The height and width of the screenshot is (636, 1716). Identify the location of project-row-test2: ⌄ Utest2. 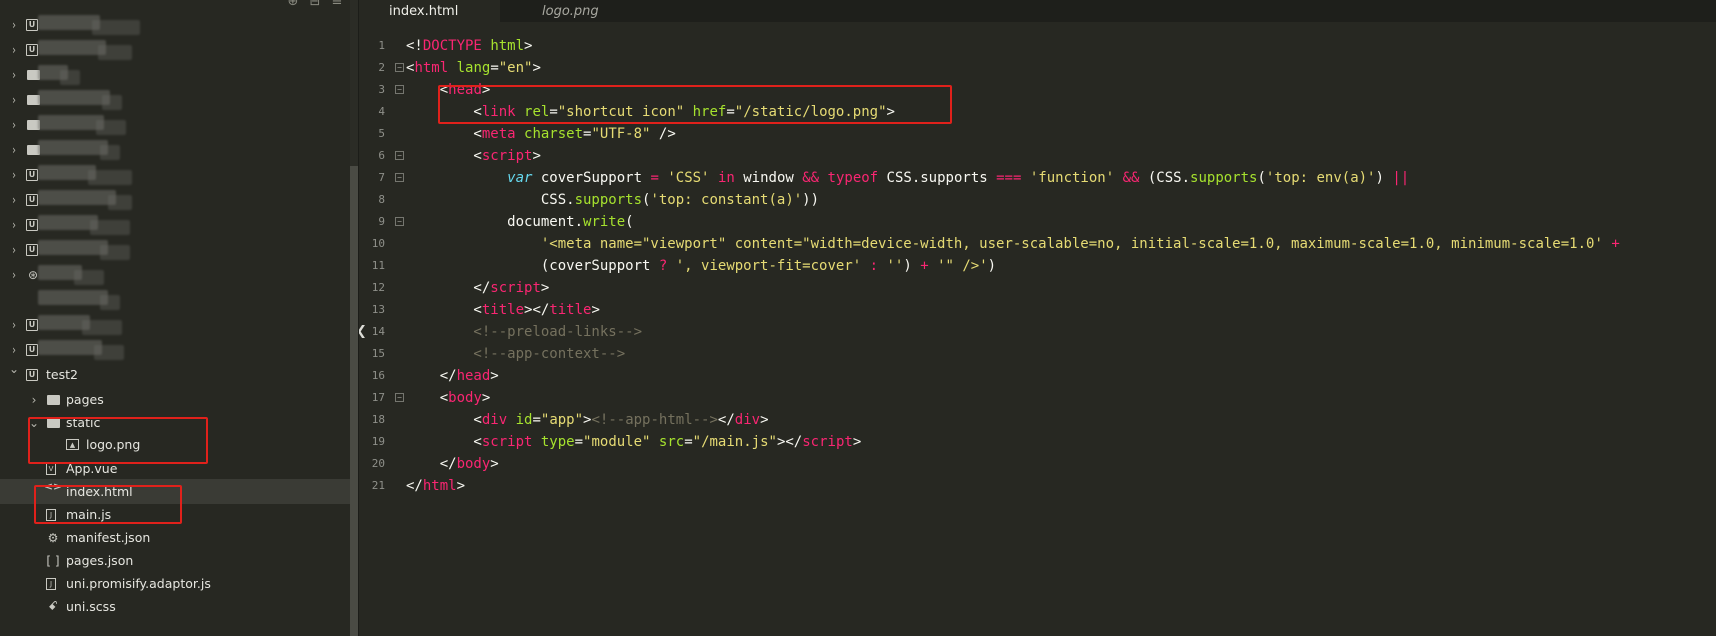
(175, 374).